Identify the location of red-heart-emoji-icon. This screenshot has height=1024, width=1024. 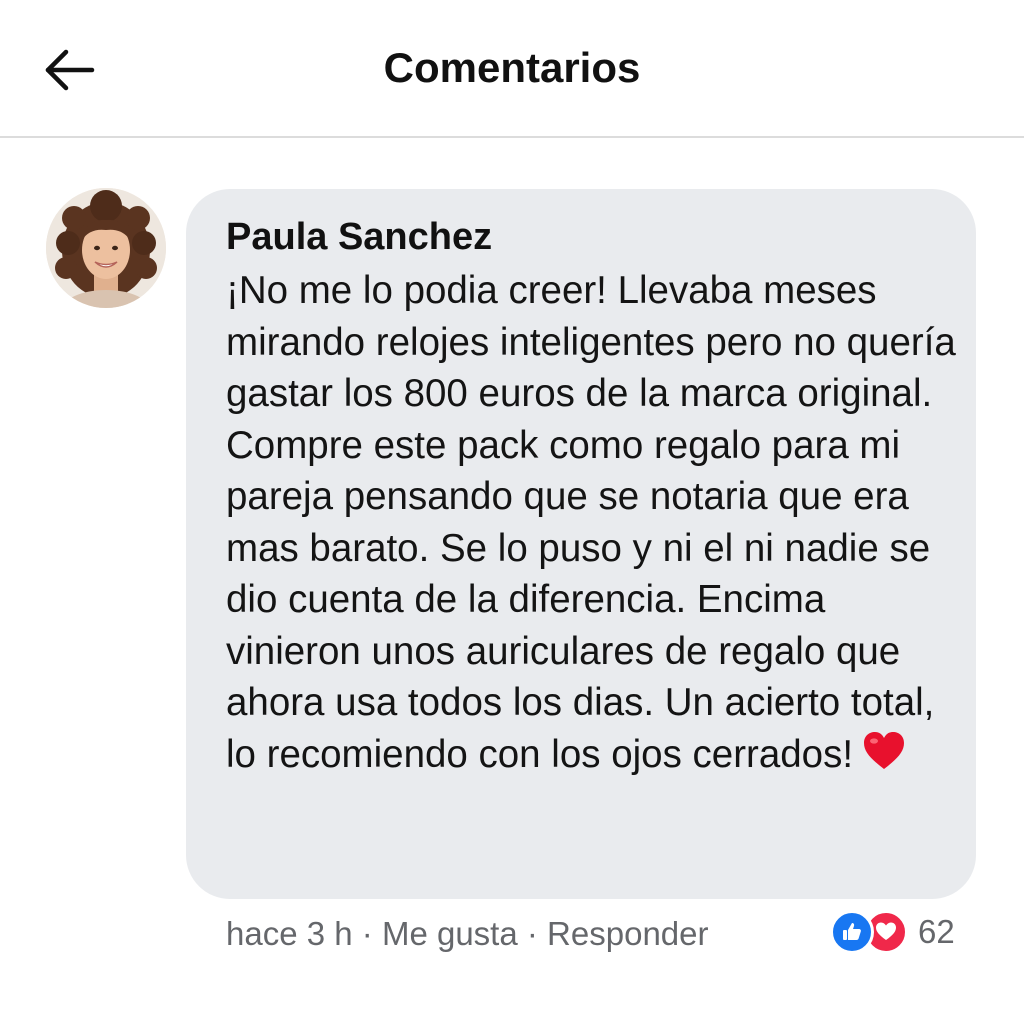
(884, 751).